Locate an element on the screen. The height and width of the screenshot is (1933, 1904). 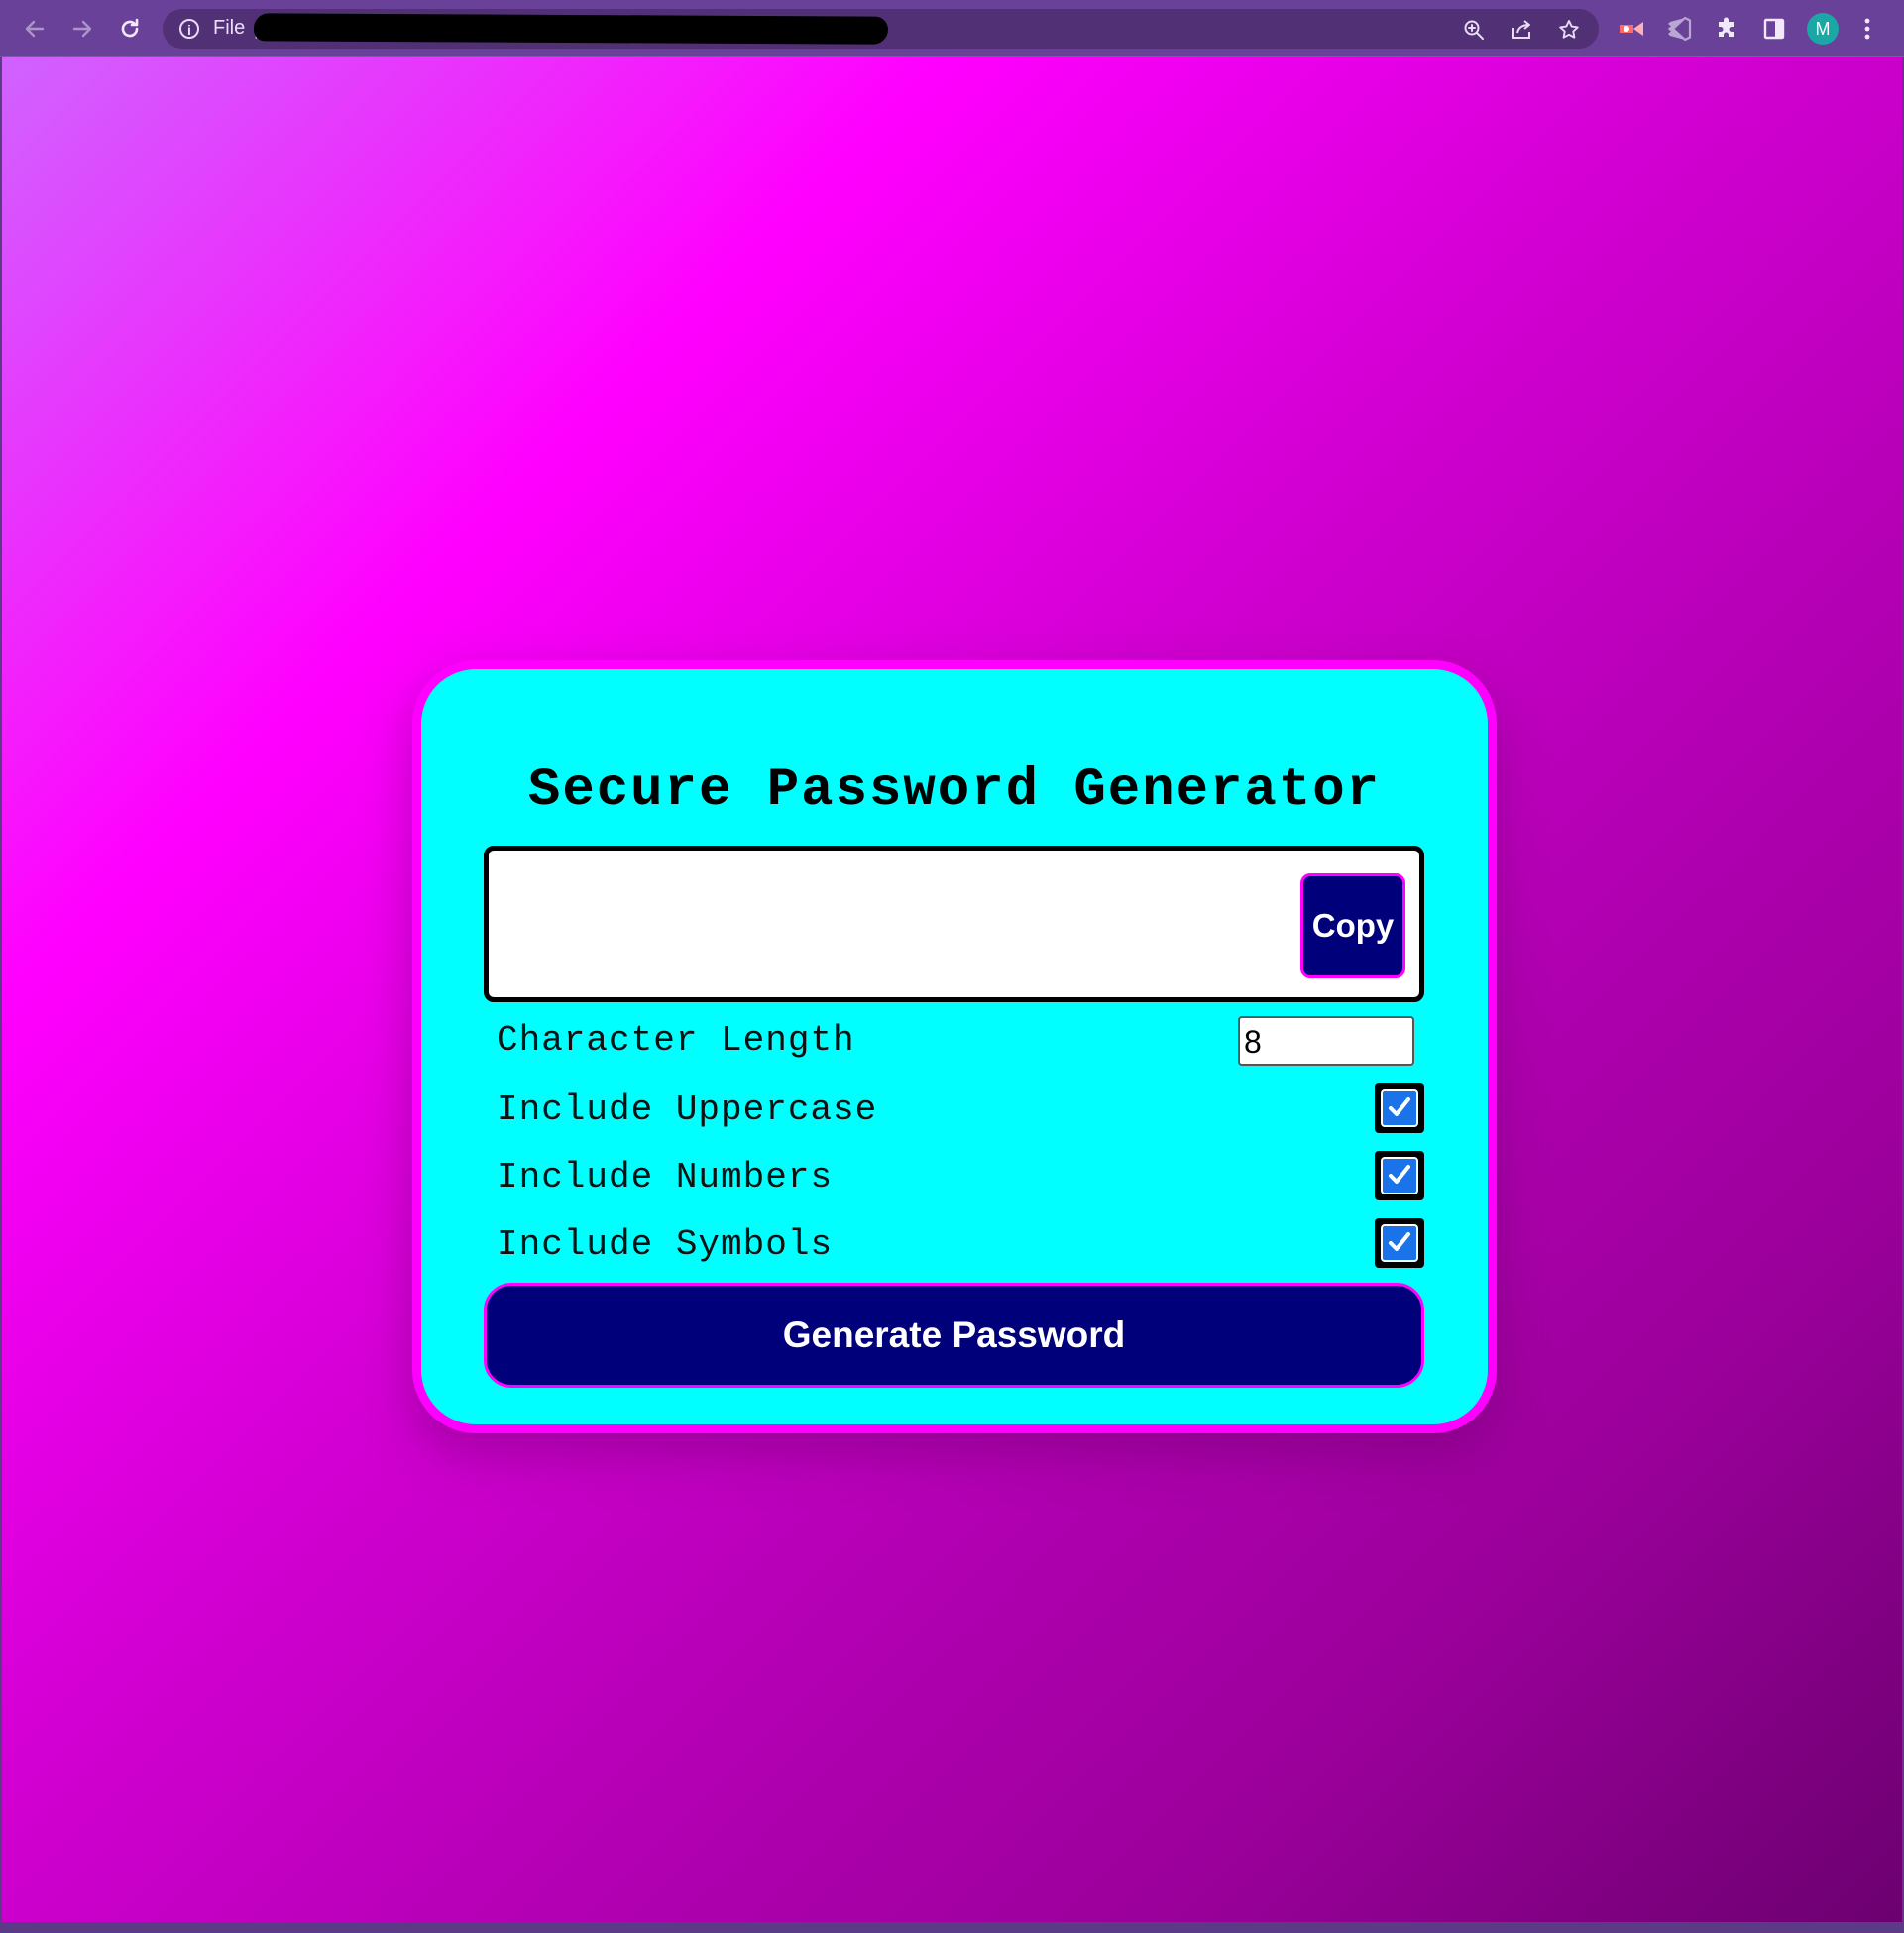
character-length-input: 8 is located at coordinates (1326, 1041).